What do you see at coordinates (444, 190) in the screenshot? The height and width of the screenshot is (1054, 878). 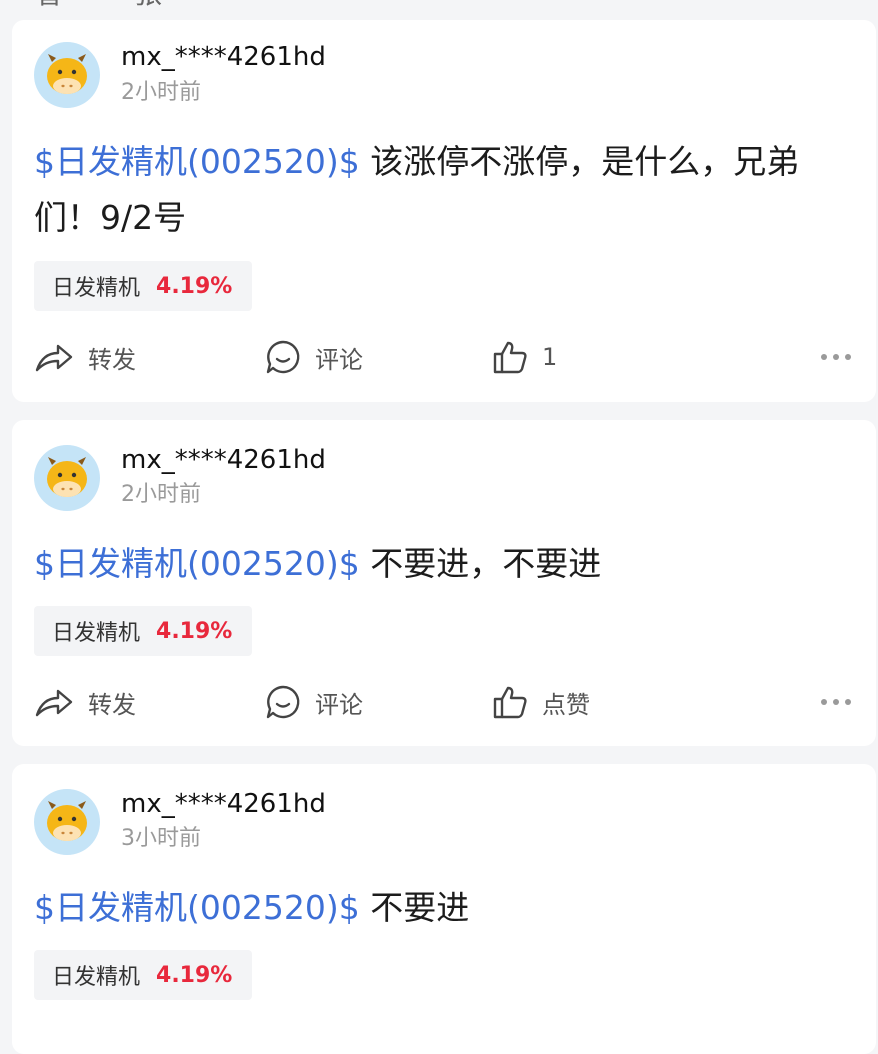 I see `post-content: $日发精机(002520)$ 该涨停不涨停，是什么，兄弟们！9/2号` at bounding box center [444, 190].